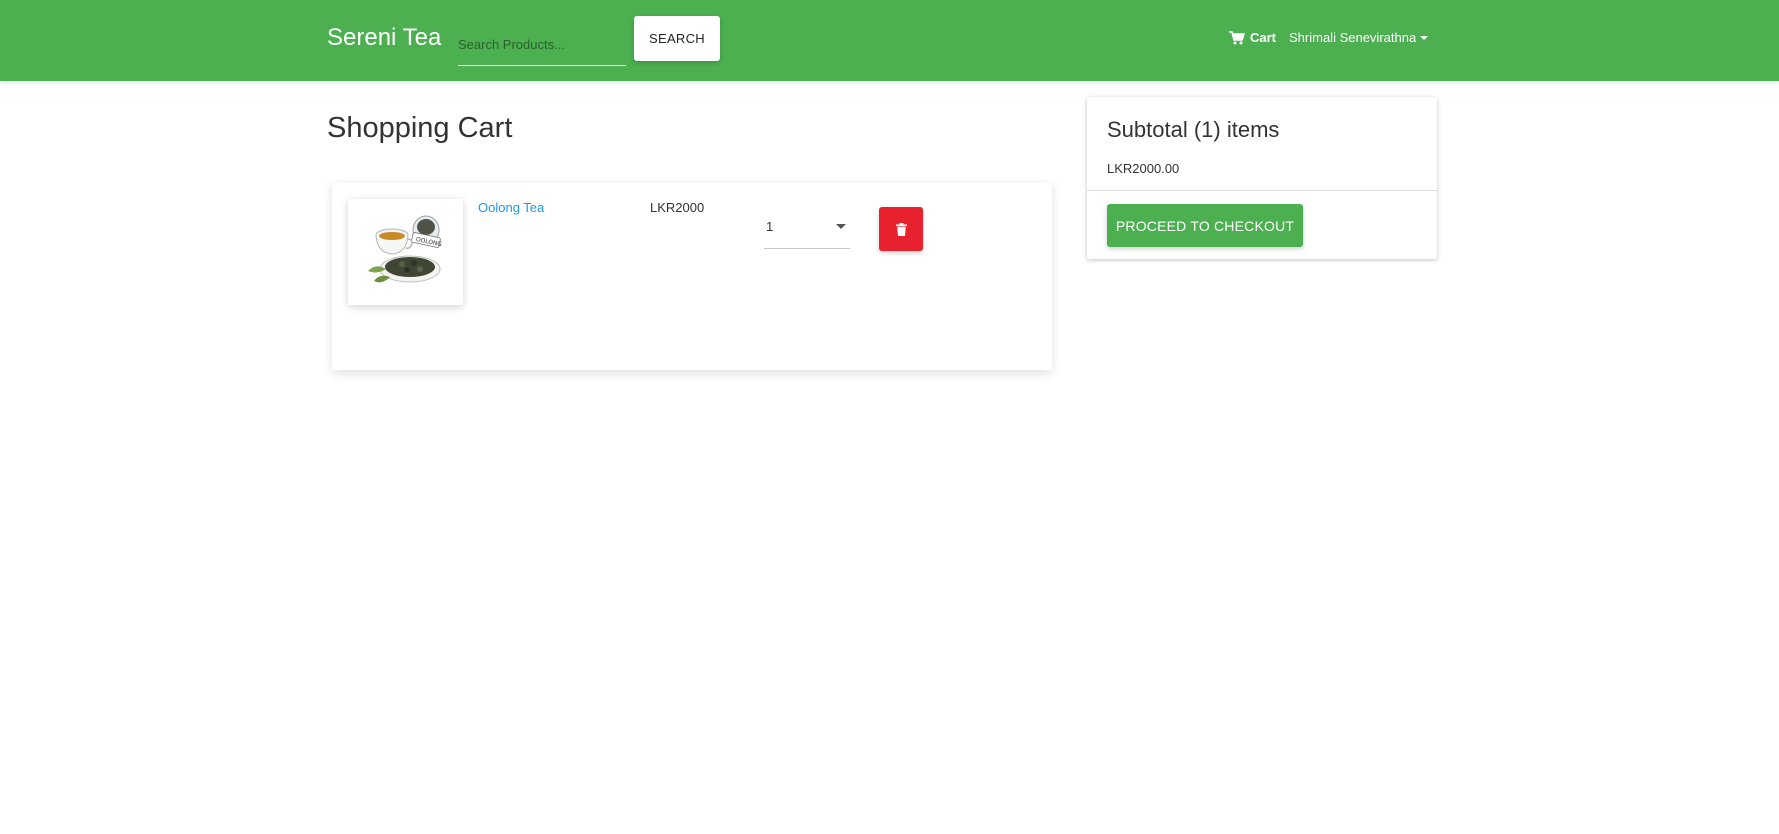 The height and width of the screenshot is (834, 1779). What do you see at coordinates (404, 249) in the screenshot?
I see `oolong-tea-product-image: OOLONG` at bounding box center [404, 249].